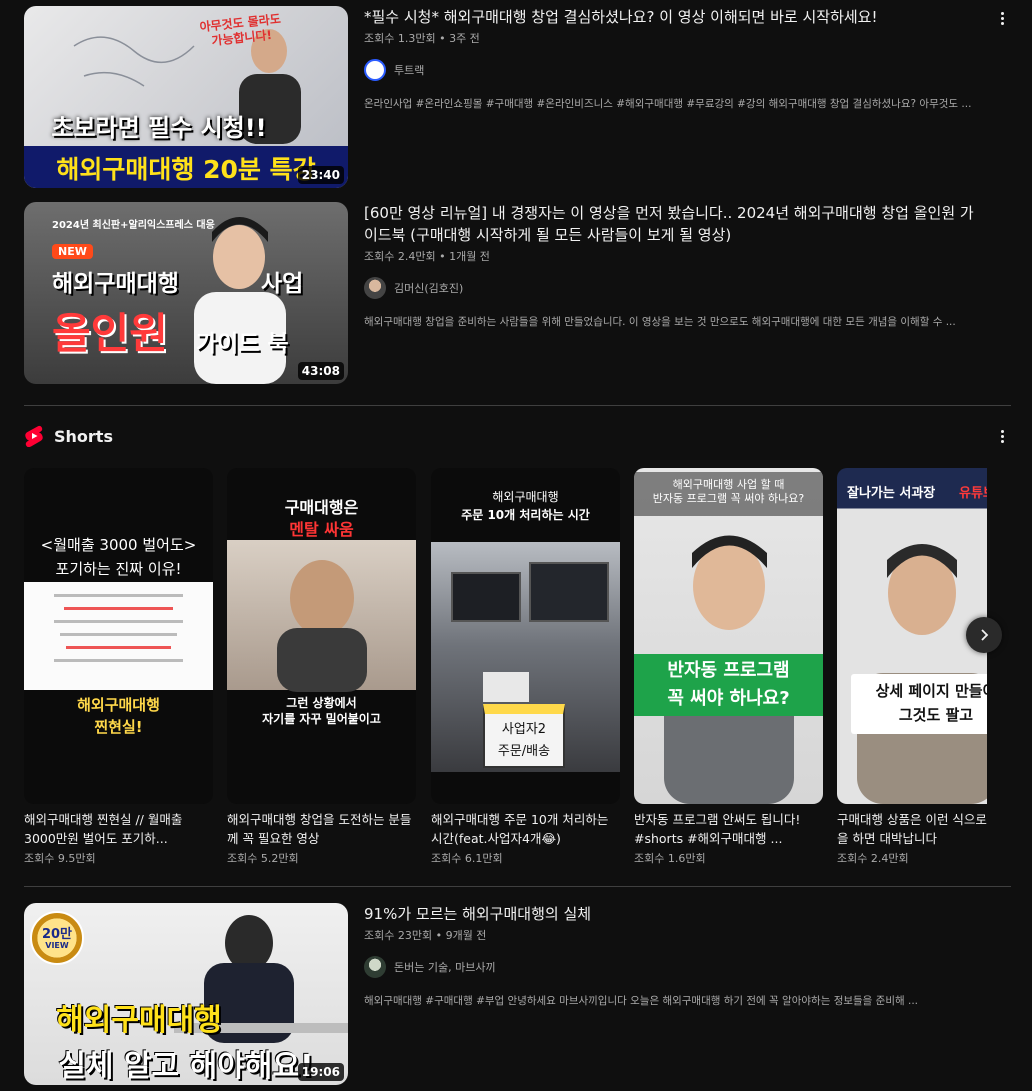 The height and width of the screenshot is (1091, 1032). I want to click on short-thumbnail: 잘나가는 서과장 유튜브러 상세 페이지 만들어 그것도 팔고, so click(912, 636).